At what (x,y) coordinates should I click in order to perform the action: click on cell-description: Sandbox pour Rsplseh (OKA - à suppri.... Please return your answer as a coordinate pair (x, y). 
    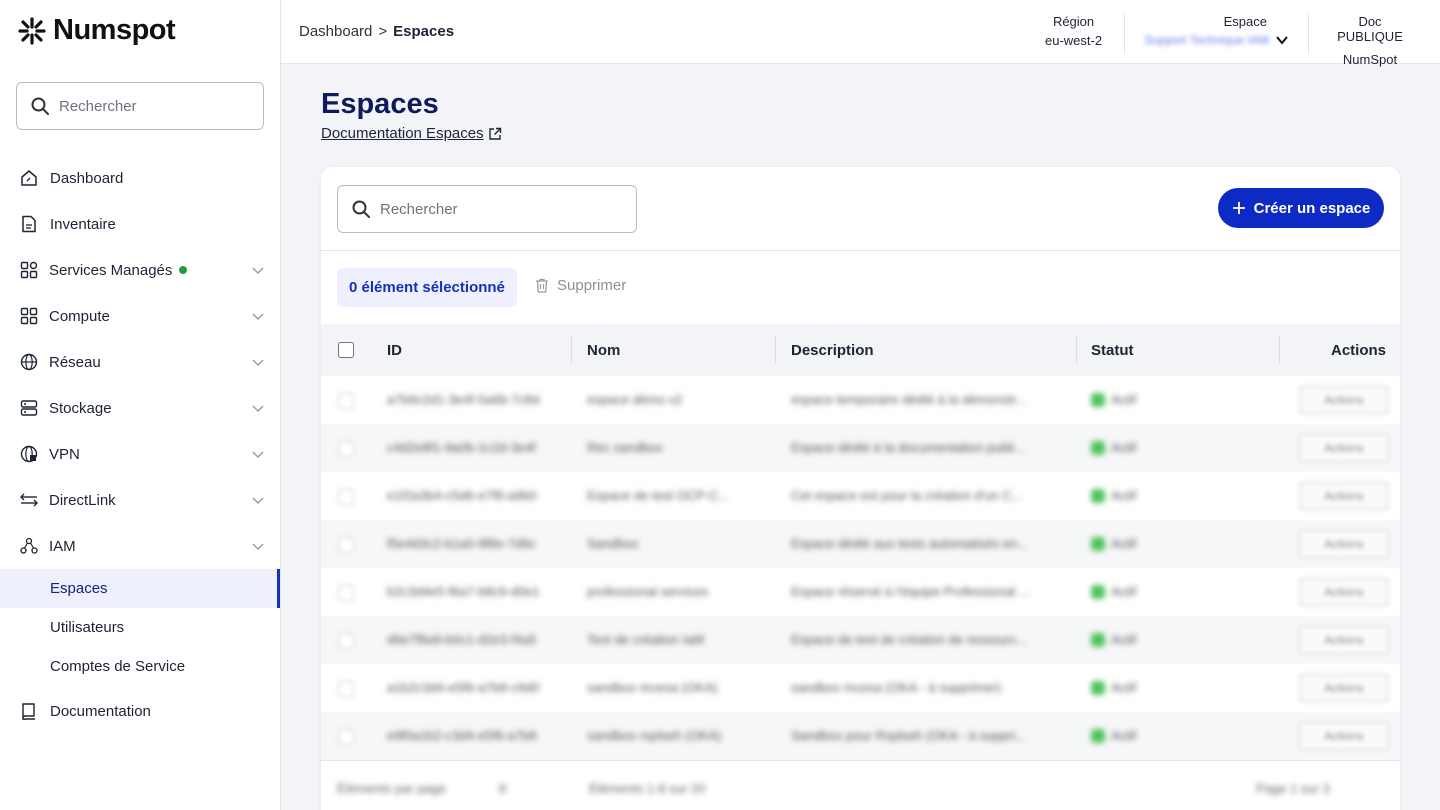
    Looking at the image, I should click on (908, 735).